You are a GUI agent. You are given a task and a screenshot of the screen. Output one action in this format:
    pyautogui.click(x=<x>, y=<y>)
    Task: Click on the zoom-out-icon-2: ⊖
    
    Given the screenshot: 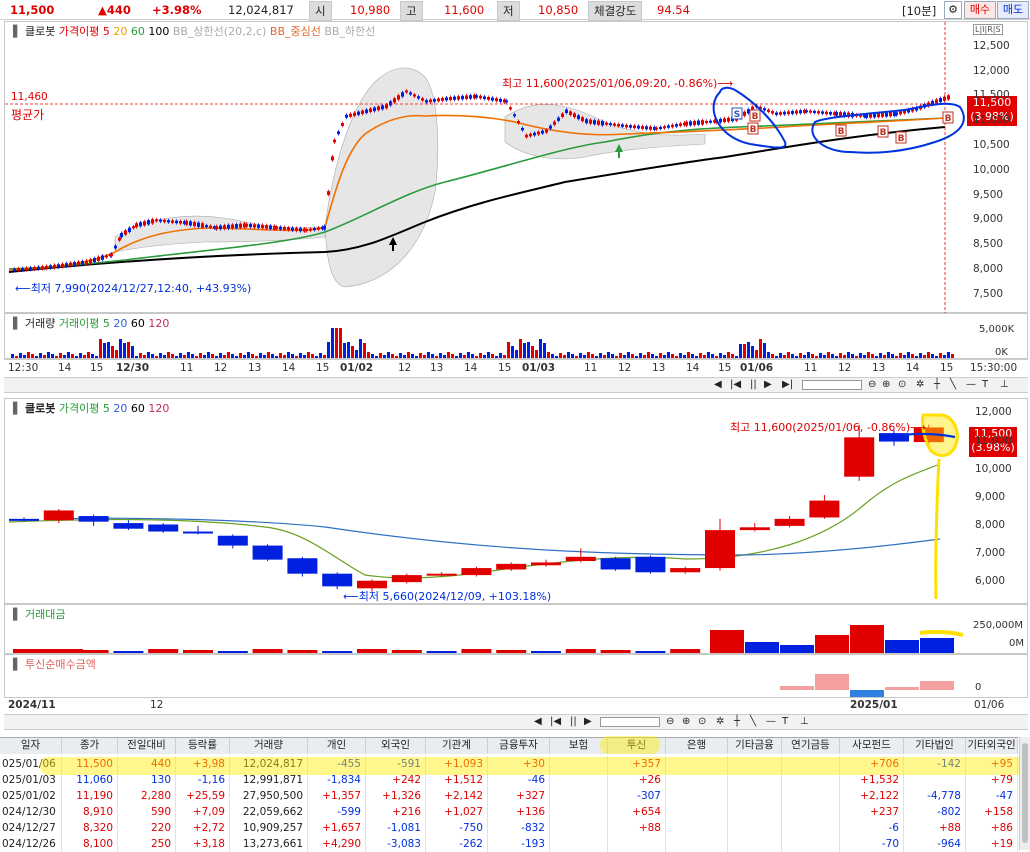 What is the action you would take?
    pyautogui.click(x=670, y=721)
    